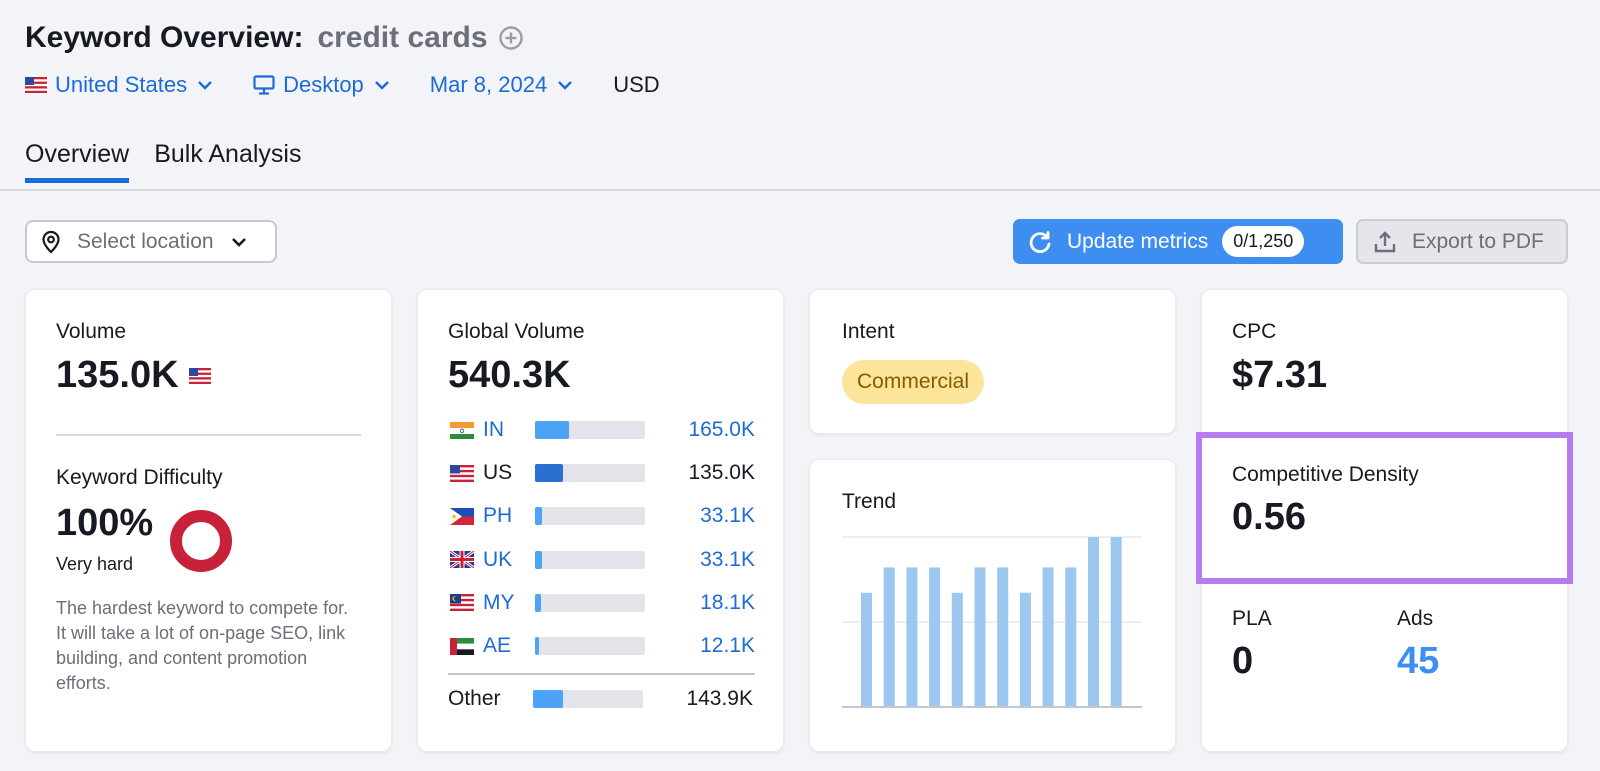  Describe the element at coordinates (992, 361) in the screenshot. I see `intent-card: Intent Commercial` at that location.